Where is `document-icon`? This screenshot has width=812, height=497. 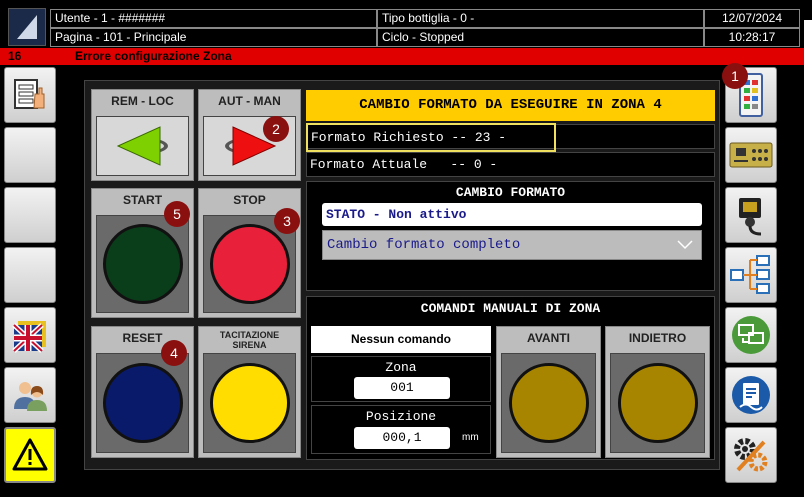 document-icon is located at coordinates (751, 395).